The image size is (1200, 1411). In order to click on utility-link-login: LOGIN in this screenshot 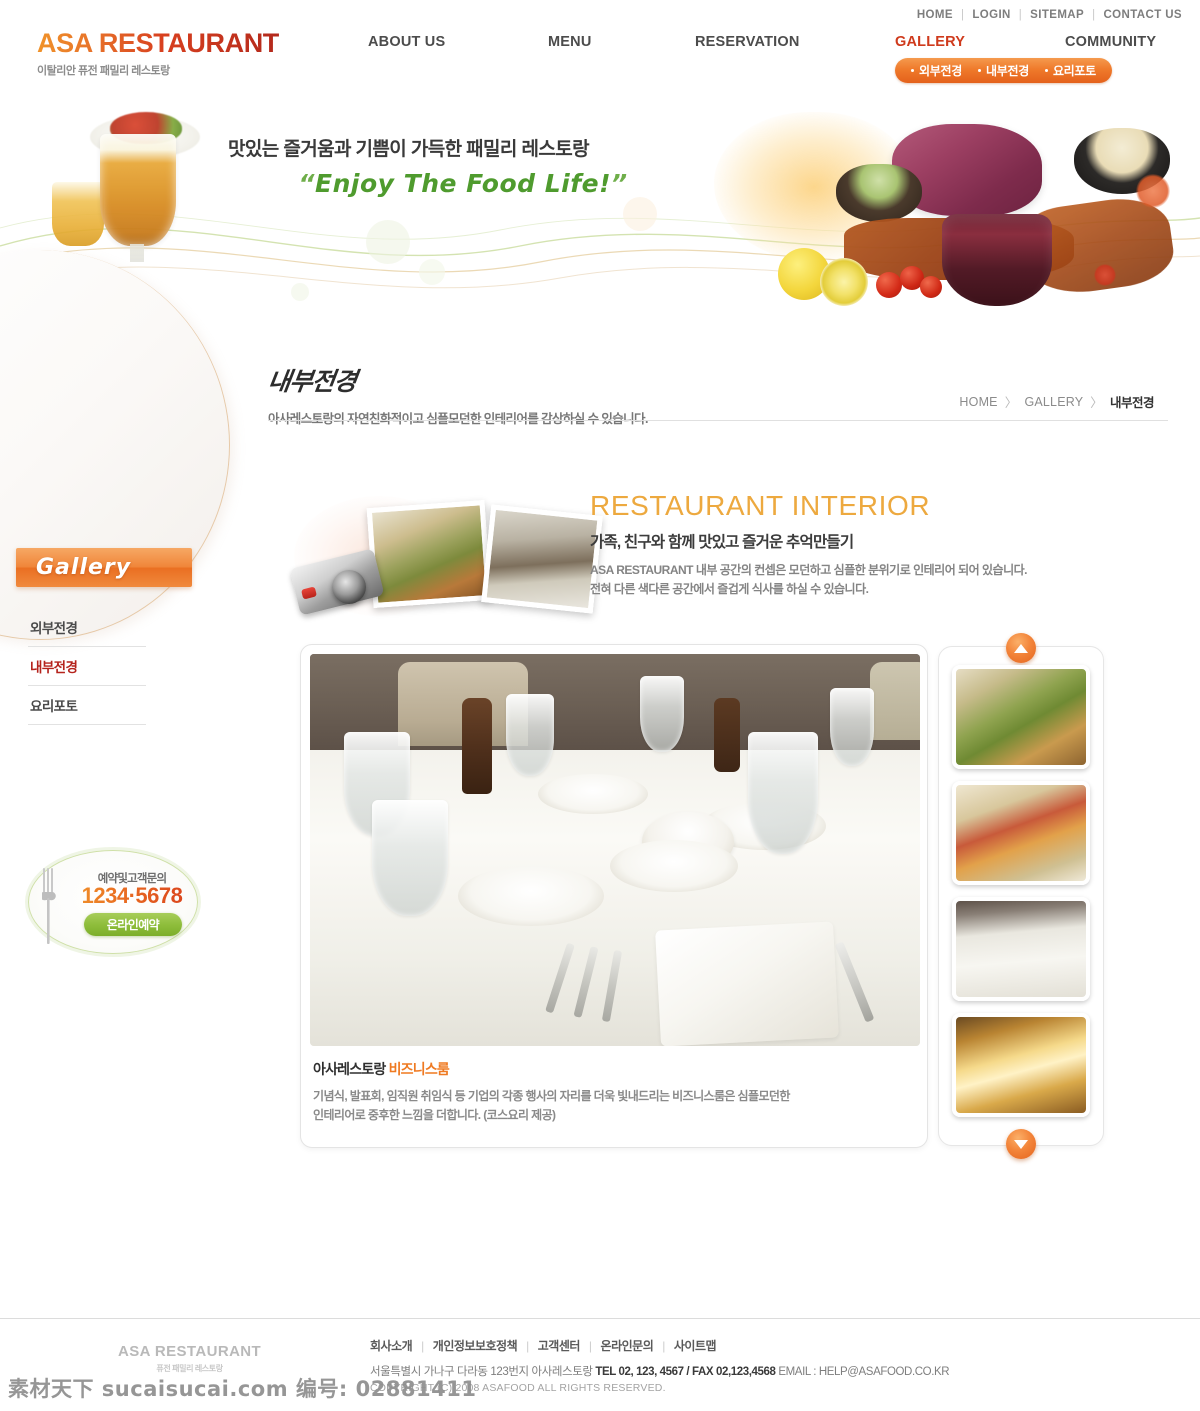, I will do `click(991, 15)`.